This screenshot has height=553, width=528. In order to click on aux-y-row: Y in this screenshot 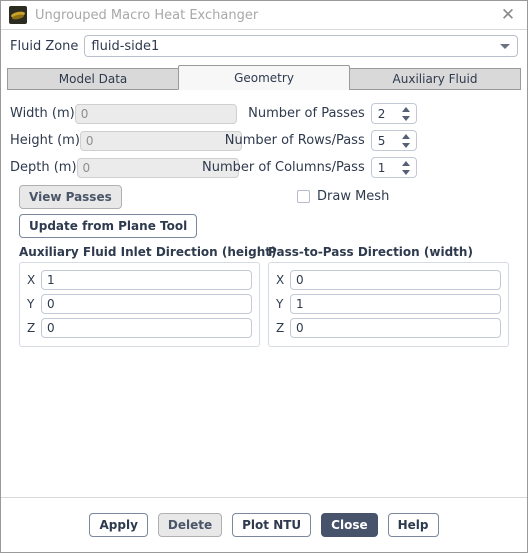, I will do `click(139, 304)`.